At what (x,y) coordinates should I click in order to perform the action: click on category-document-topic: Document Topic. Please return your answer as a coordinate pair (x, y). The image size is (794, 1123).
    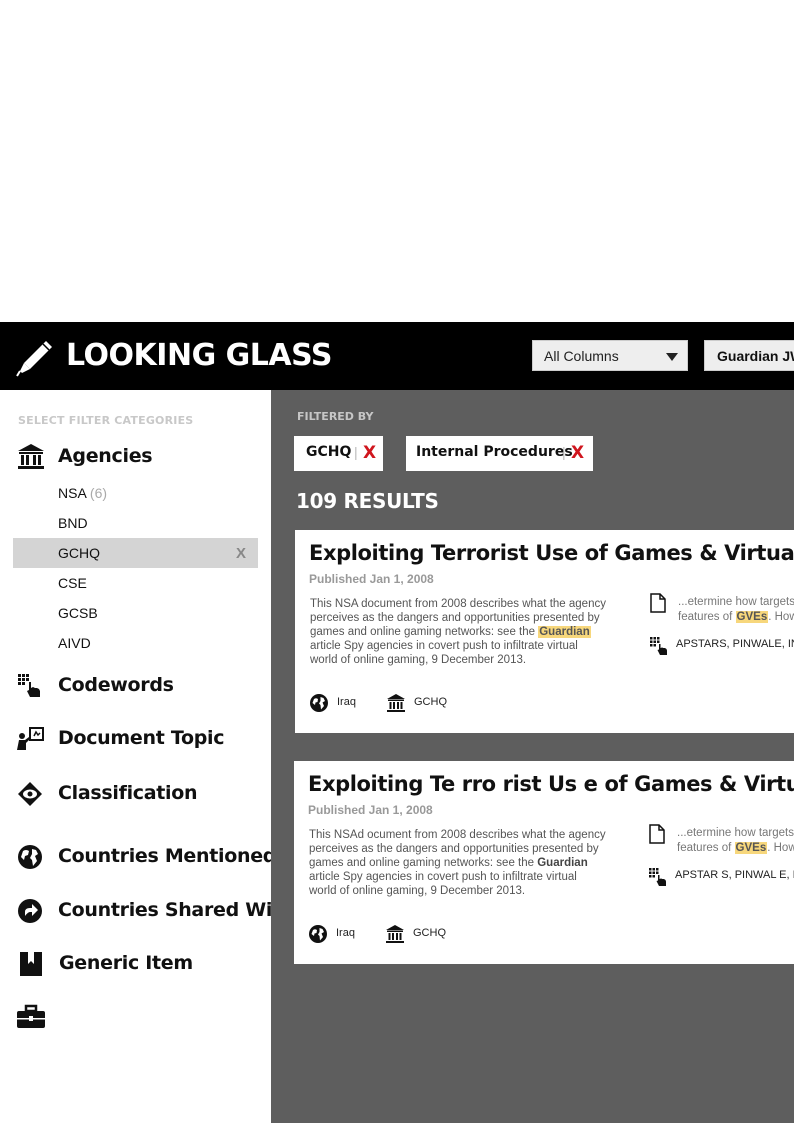
    Looking at the image, I should click on (135, 739).